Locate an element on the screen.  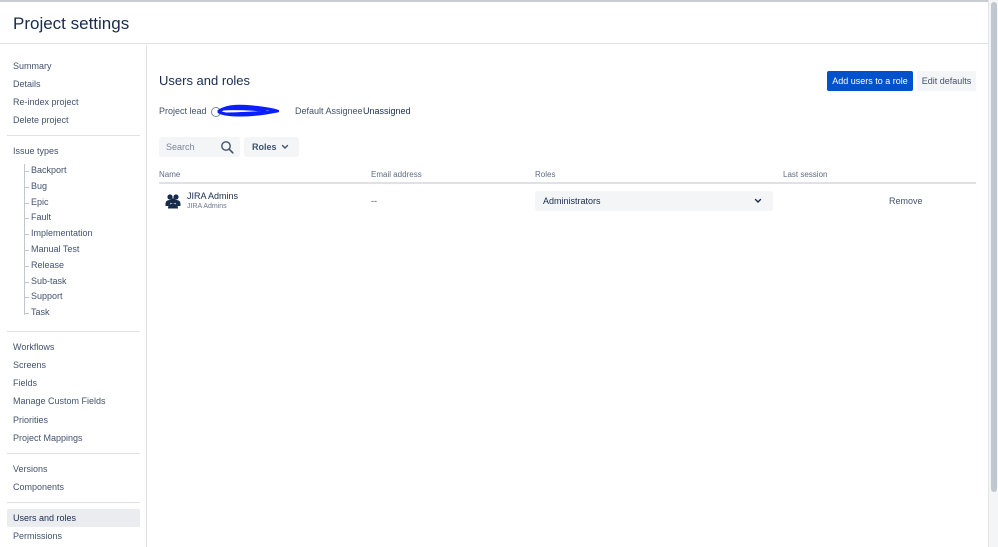
group-icon is located at coordinates (173, 201).